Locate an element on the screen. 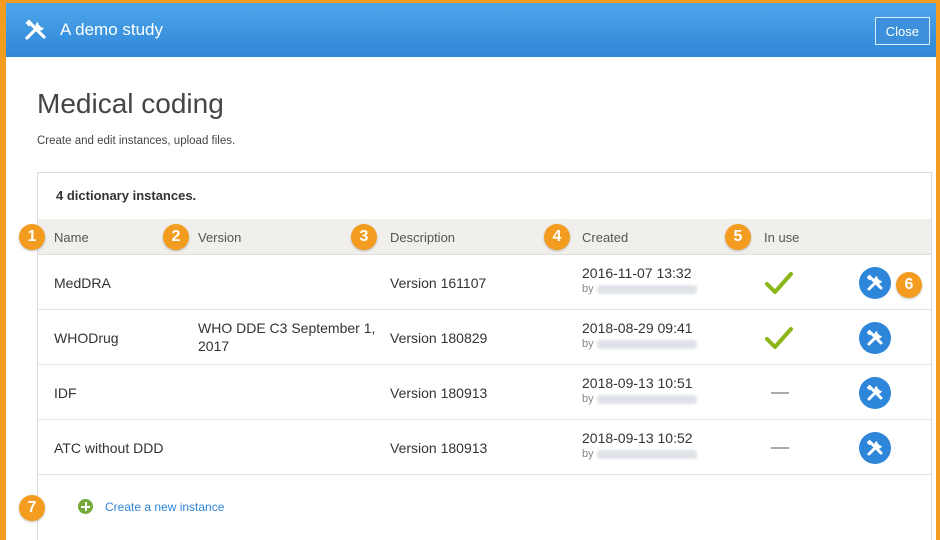 The height and width of the screenshot is (540, 940). cell-description: Version 161107 is located at coordinates (438, 283).